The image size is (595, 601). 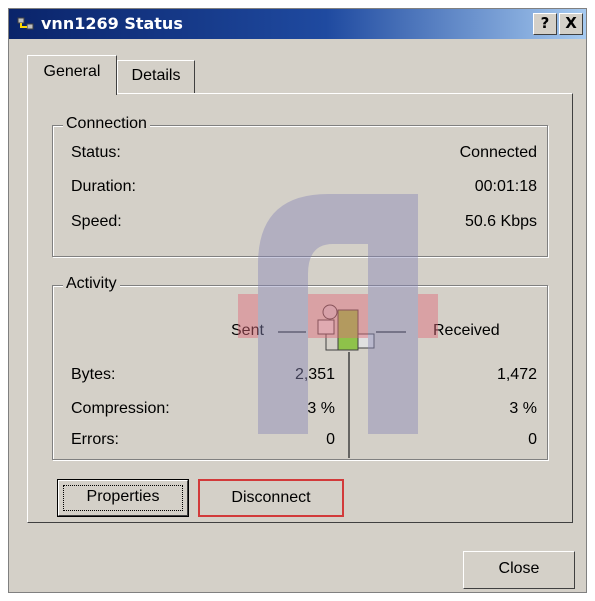 I want to click on bytes-received-value: 1,472, so click(x=516, y=374).